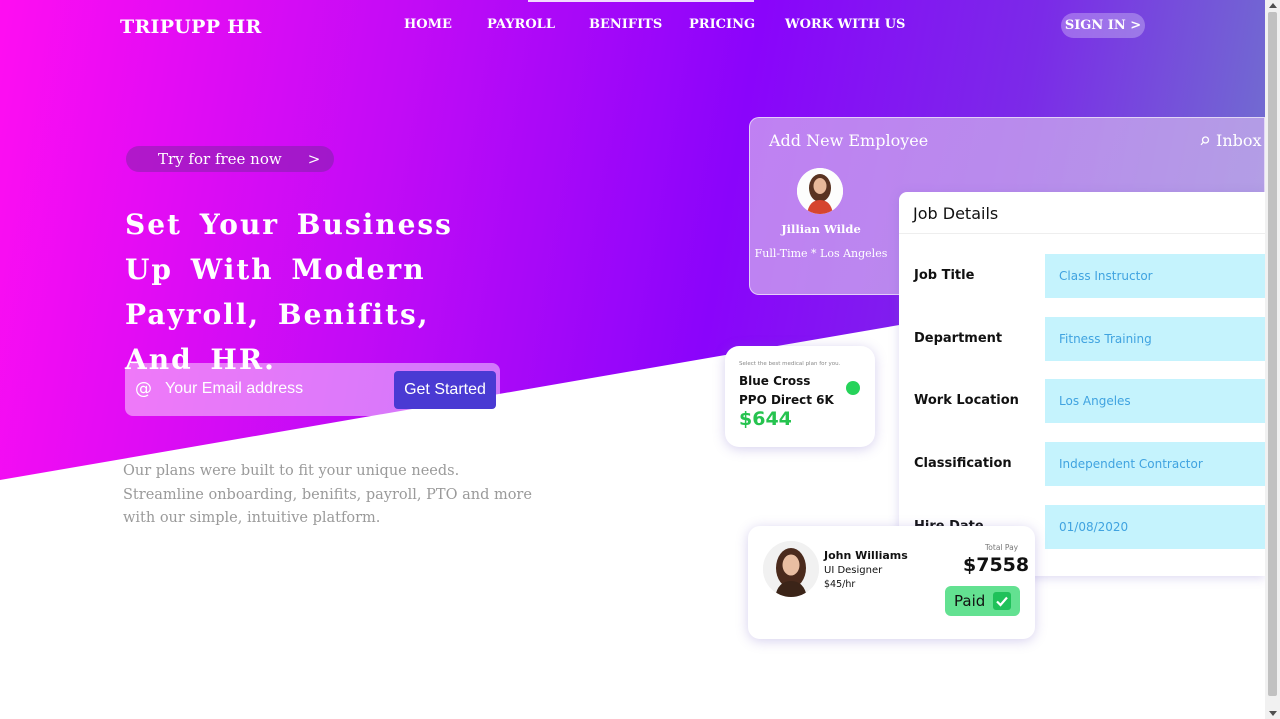  What do you see at coordinates (1155, 527) in the screenshot?
I see `job-value: 01/08/2020` at bounding box center [1155, 527].